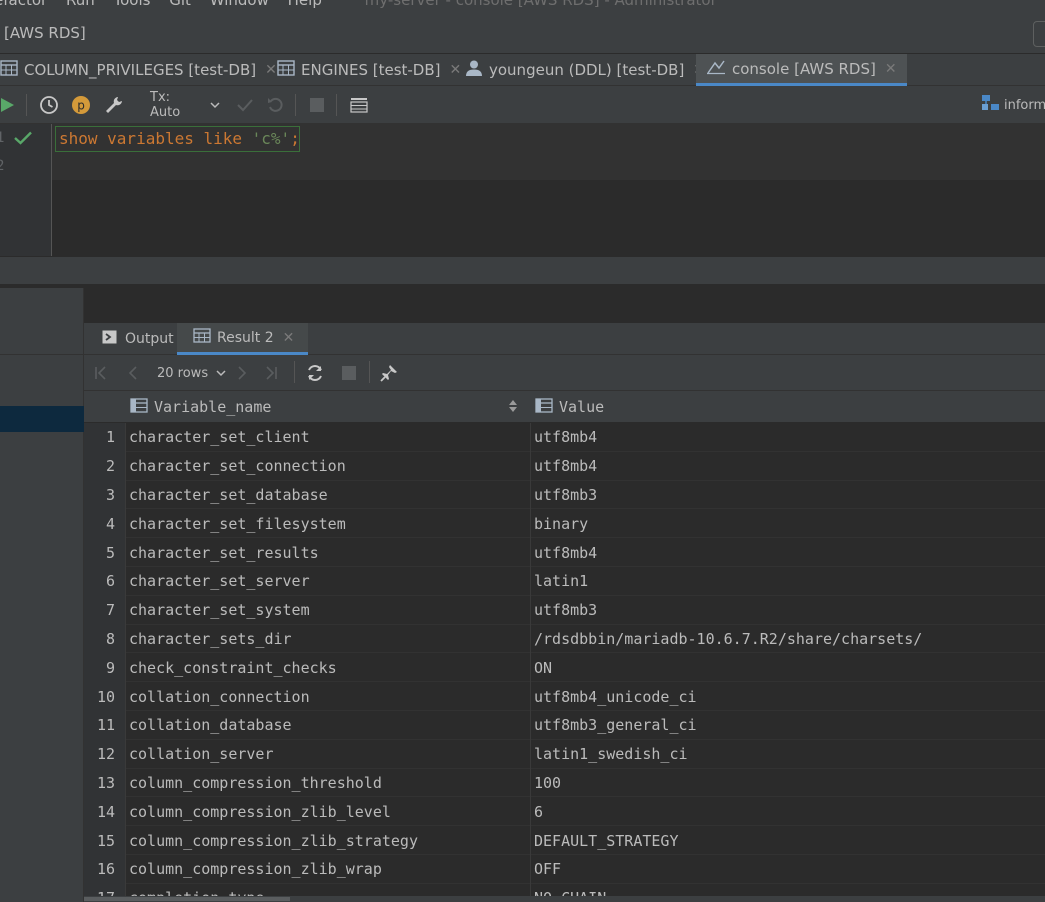  What do you see at coordinates (260, 811) in the screenshot?
I see `cell-variable-name: column_compression_zlib_level` at bounding box center [260, 811].